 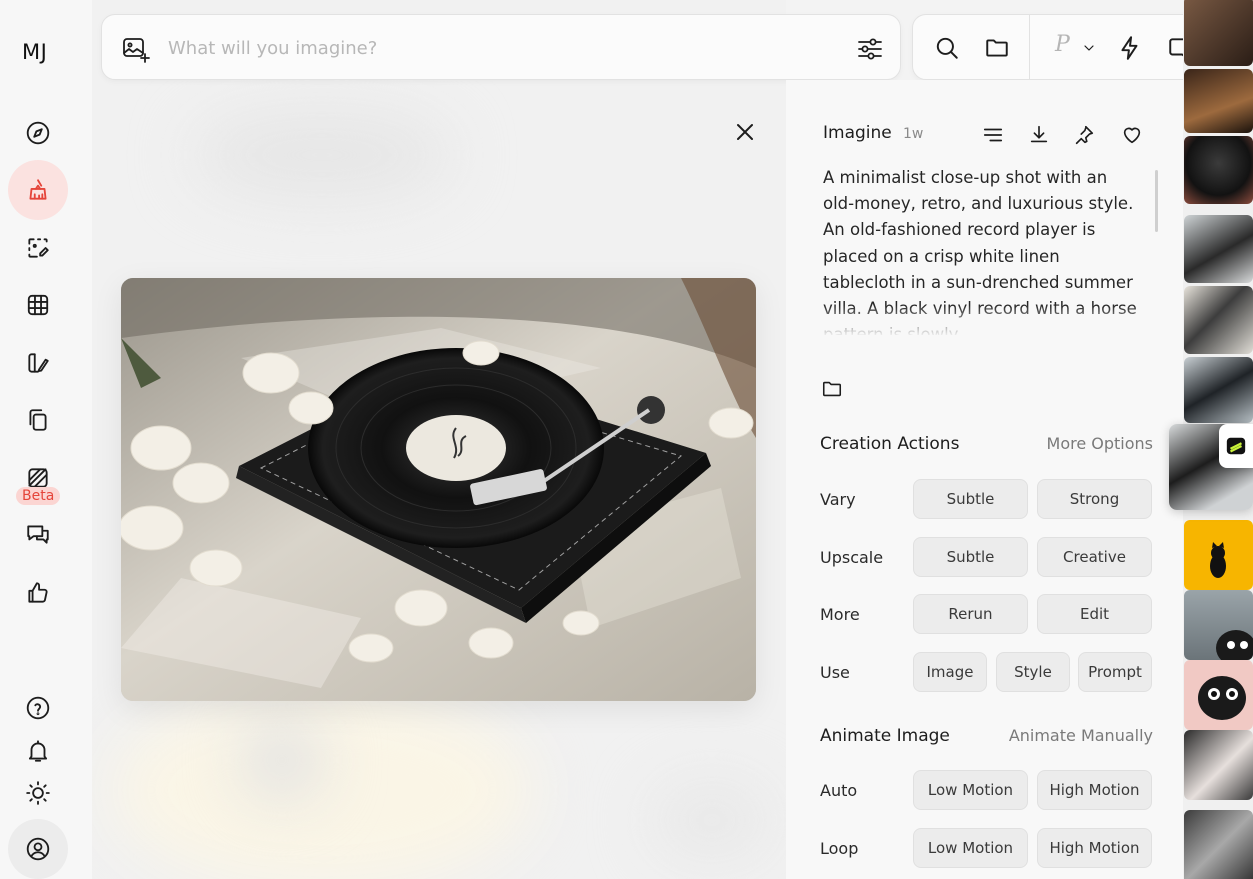 I want to click on vary-strong-button: Strong, so click(x=1094, y=499).